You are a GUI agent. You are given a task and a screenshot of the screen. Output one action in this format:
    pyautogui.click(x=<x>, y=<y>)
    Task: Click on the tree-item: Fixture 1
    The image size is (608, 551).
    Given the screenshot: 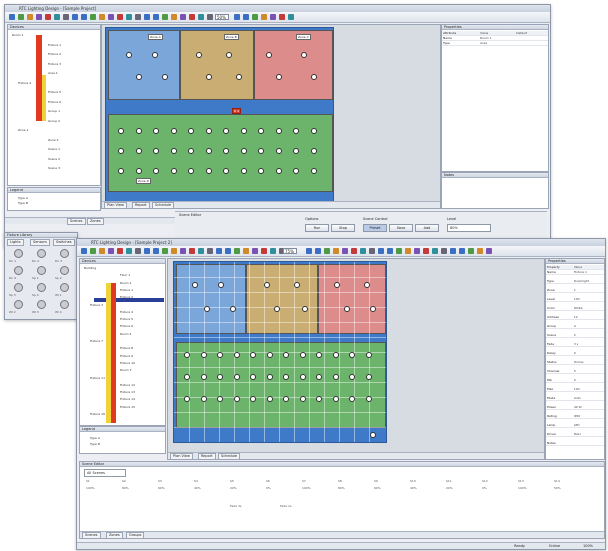 What is the action you would take?
    pyautogui.click(x=126, y=290)
    